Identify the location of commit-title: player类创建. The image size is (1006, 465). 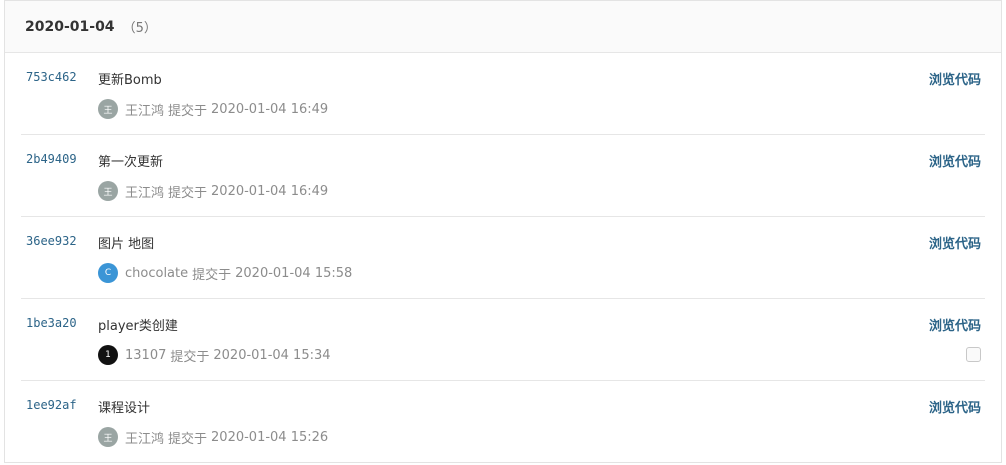
(138, 324).